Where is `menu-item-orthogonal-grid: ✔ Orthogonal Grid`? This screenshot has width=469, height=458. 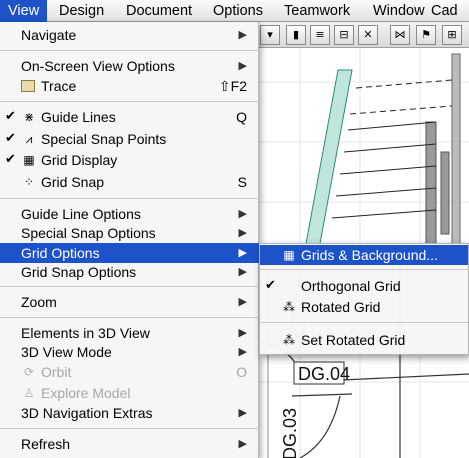
menu-item-orthogonal-grid: ✔ Orthogonal Grid is located at coordinates (364, 286).